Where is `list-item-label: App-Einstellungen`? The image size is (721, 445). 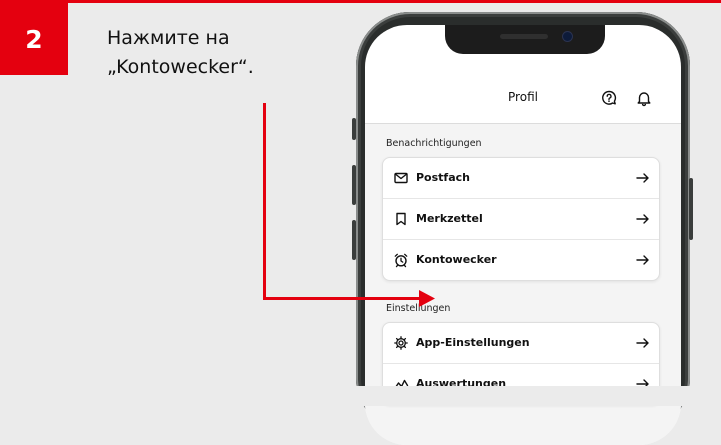
list-item-label: App-Einstellungen is located at coordinates (473, 342).